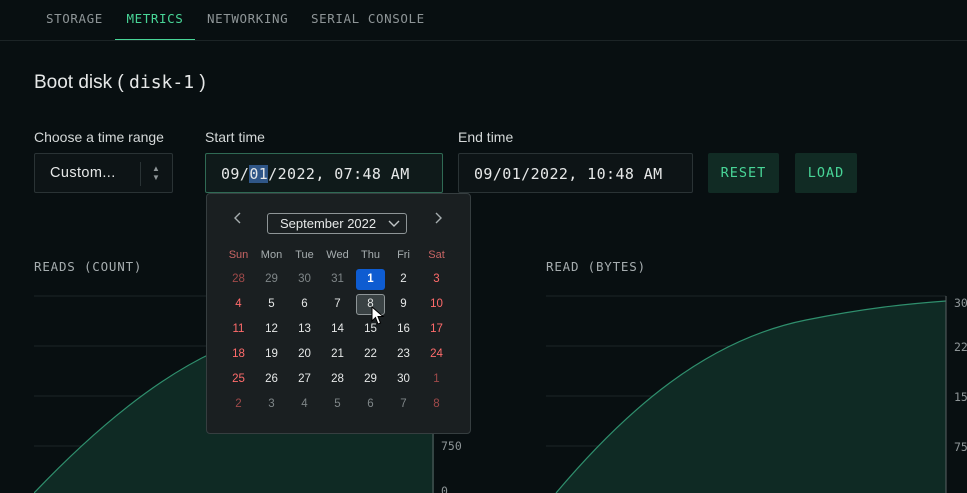  Describe the element at coordinates (247, 19) in the screenshot. I see `tab-networking: NETWORKING` at that location.